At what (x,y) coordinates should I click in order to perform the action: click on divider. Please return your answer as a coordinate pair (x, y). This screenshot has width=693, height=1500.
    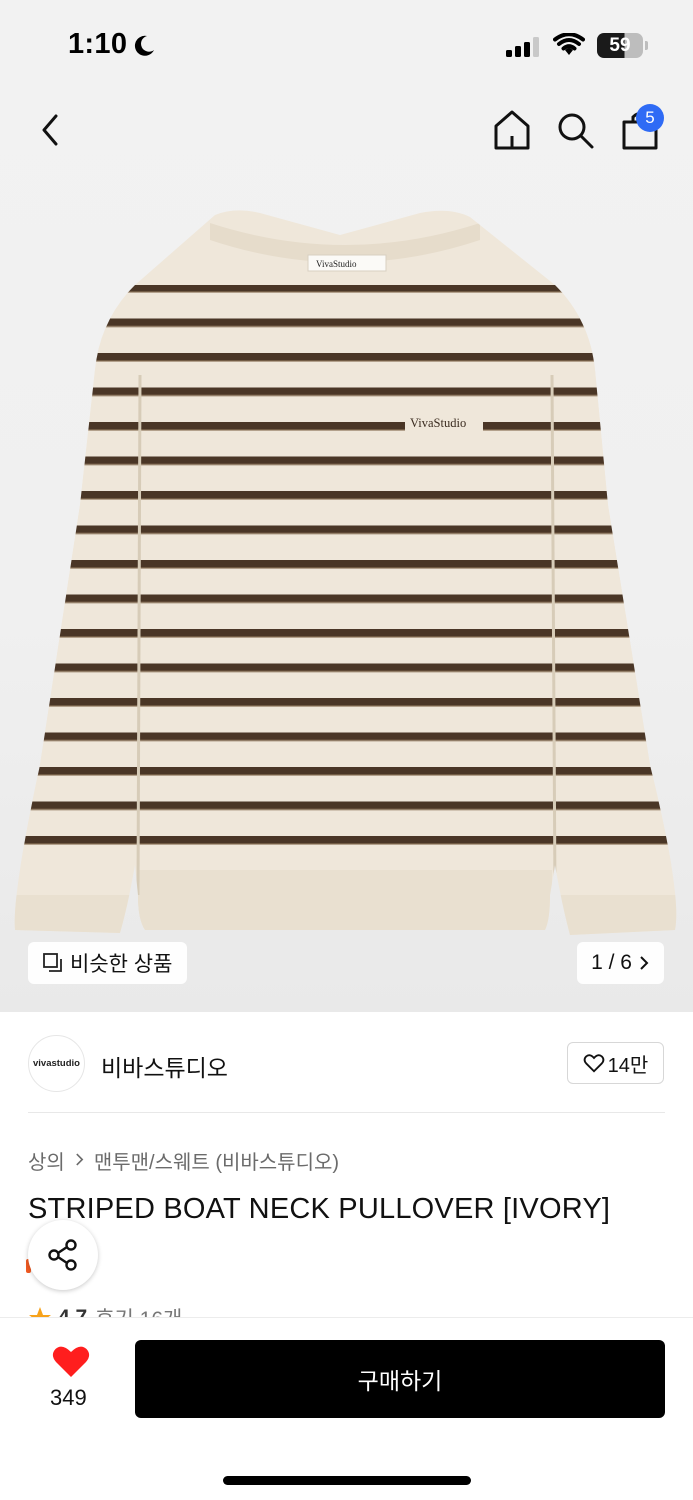
    Looking at the image, I should click on (346, 1112).